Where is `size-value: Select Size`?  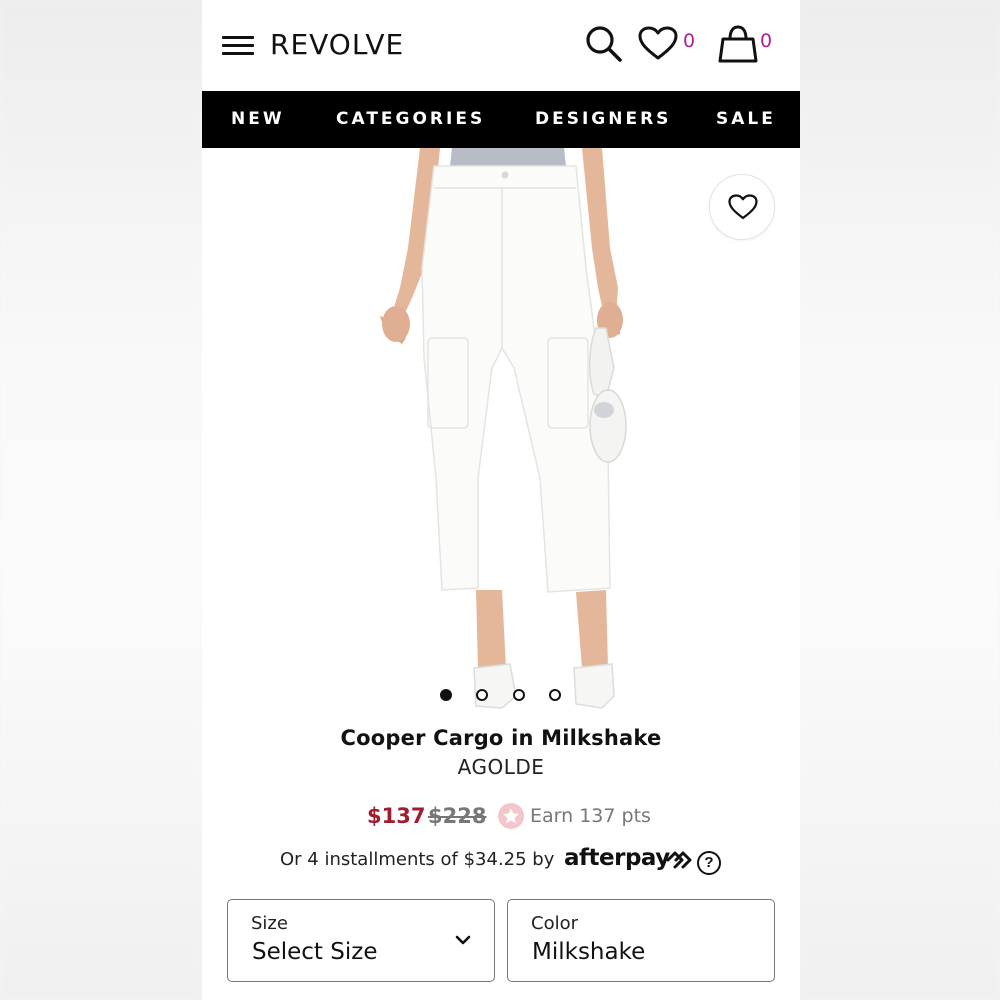
size-value: Select Size is located at coordinates (315, 952).